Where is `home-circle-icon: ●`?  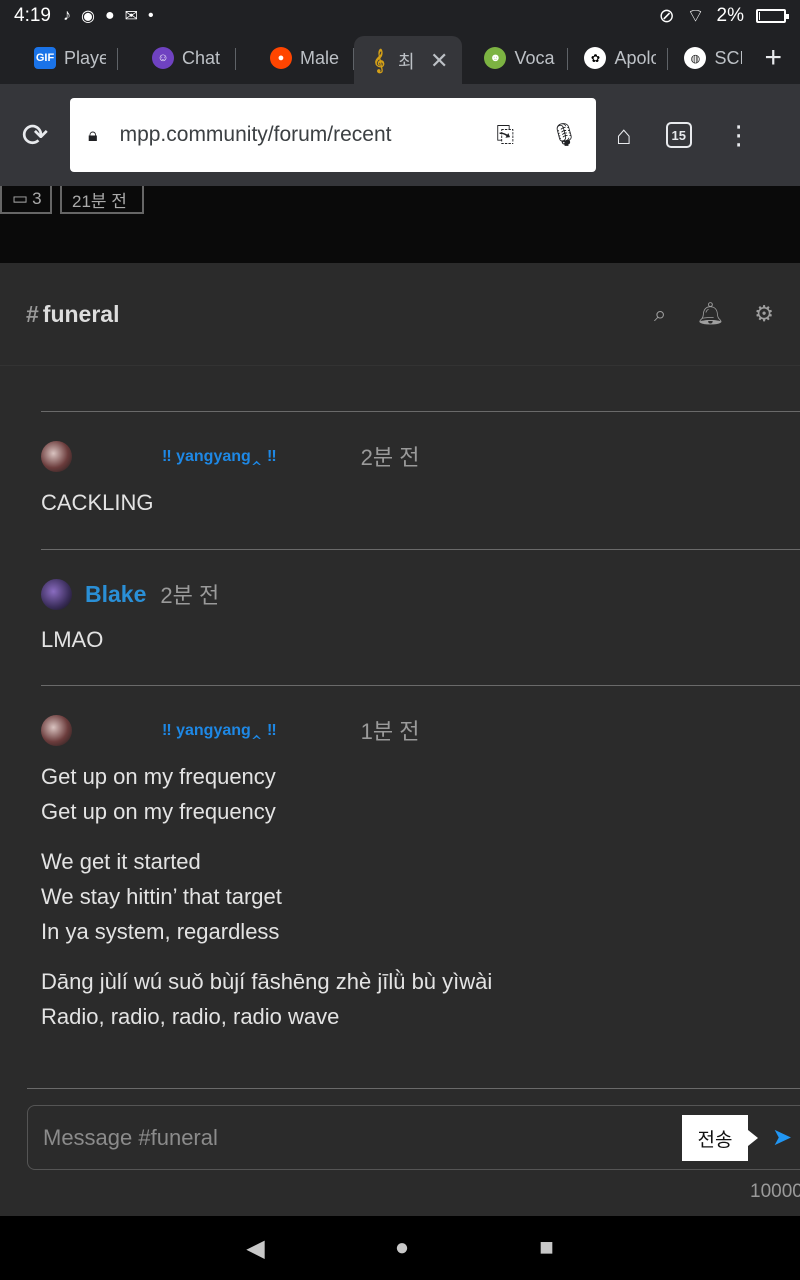 home-circle-icon: ● is located at coordinates (402, 1248).